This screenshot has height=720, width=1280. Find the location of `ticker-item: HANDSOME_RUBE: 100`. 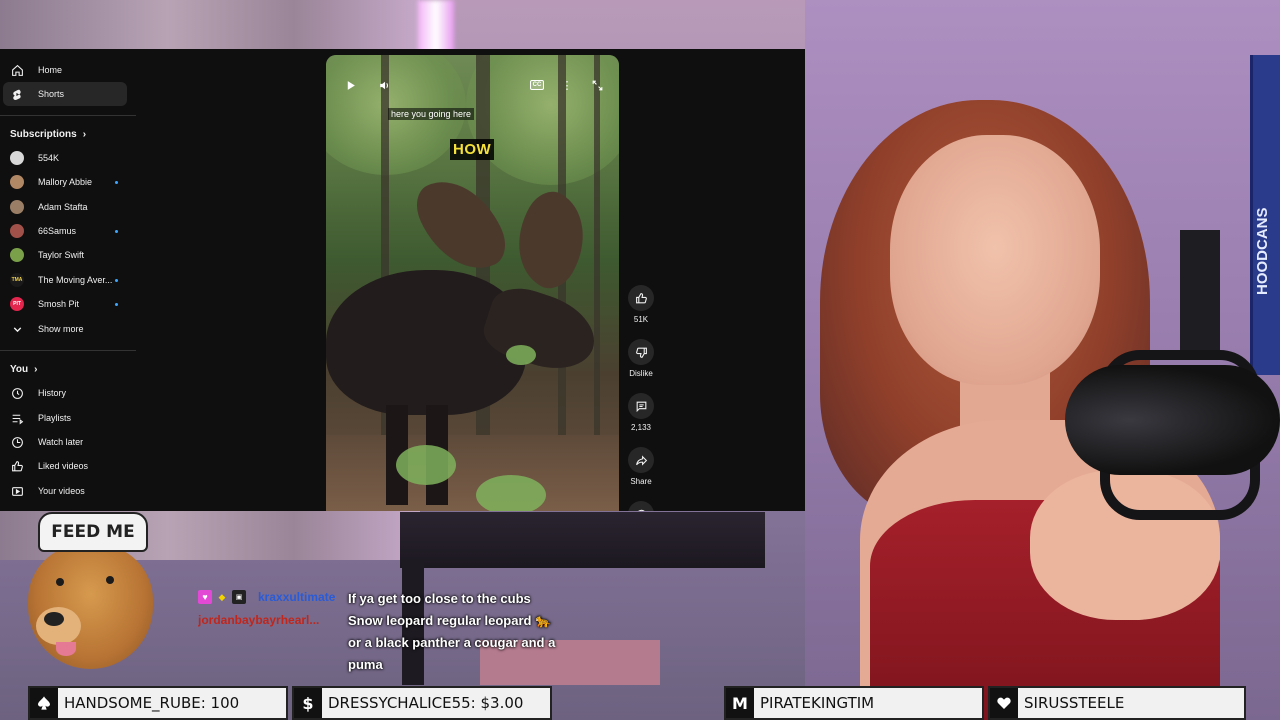

ticker-item: HANDSOME_RUBE: 100 is located at coordinates (158, 703).